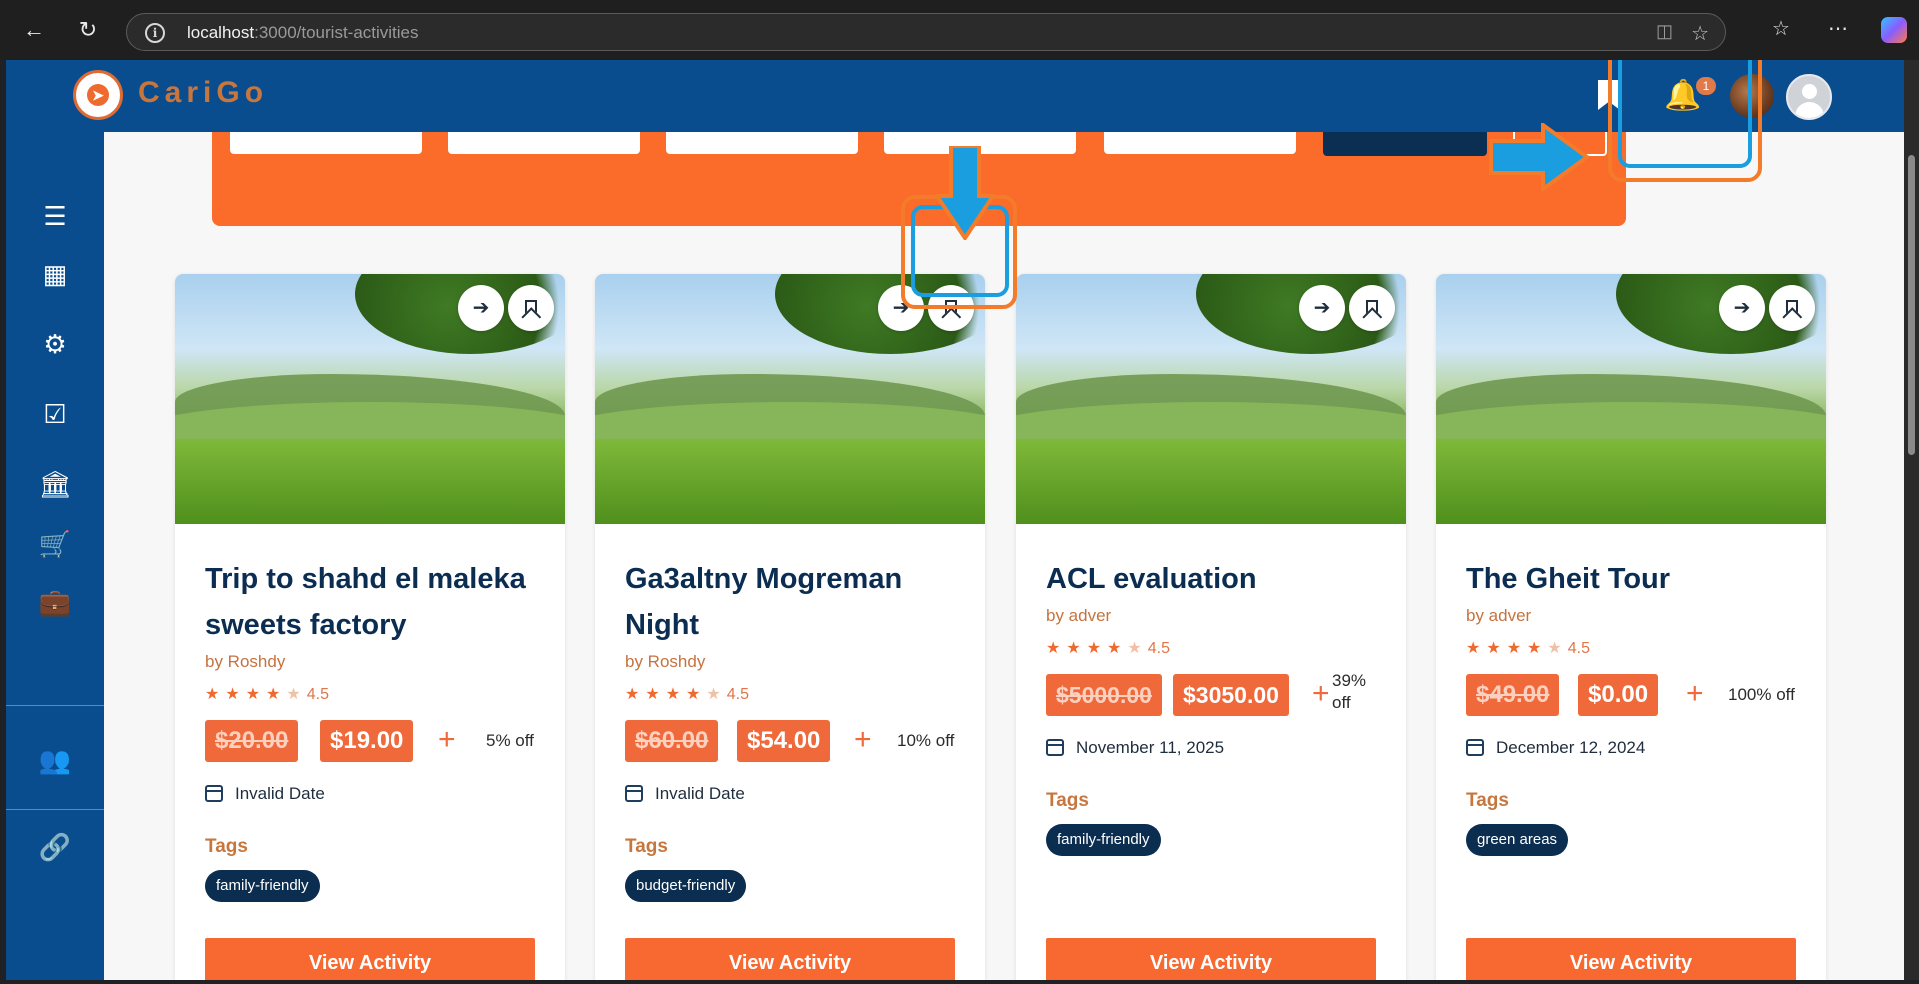  I want to click on tag-chip: budget-friendly, so click(686, 886).